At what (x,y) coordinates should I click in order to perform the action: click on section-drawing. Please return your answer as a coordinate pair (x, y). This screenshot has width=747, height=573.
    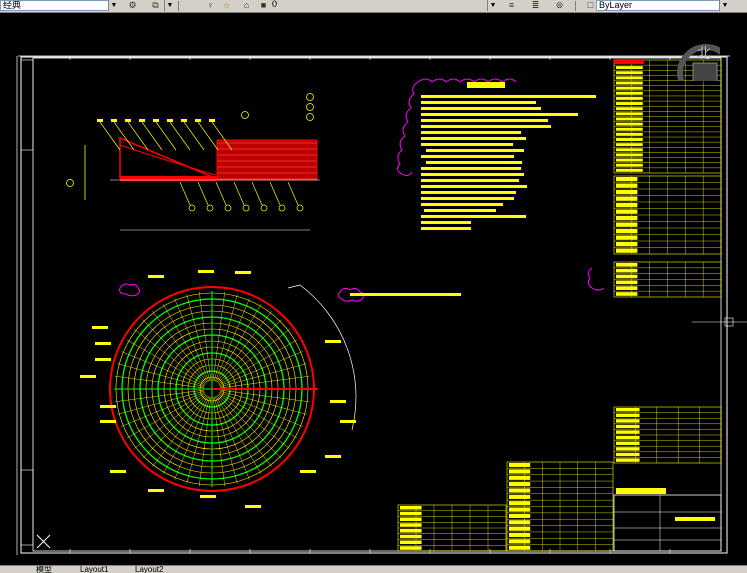
    Looking at the image, I should click on (193, 162).